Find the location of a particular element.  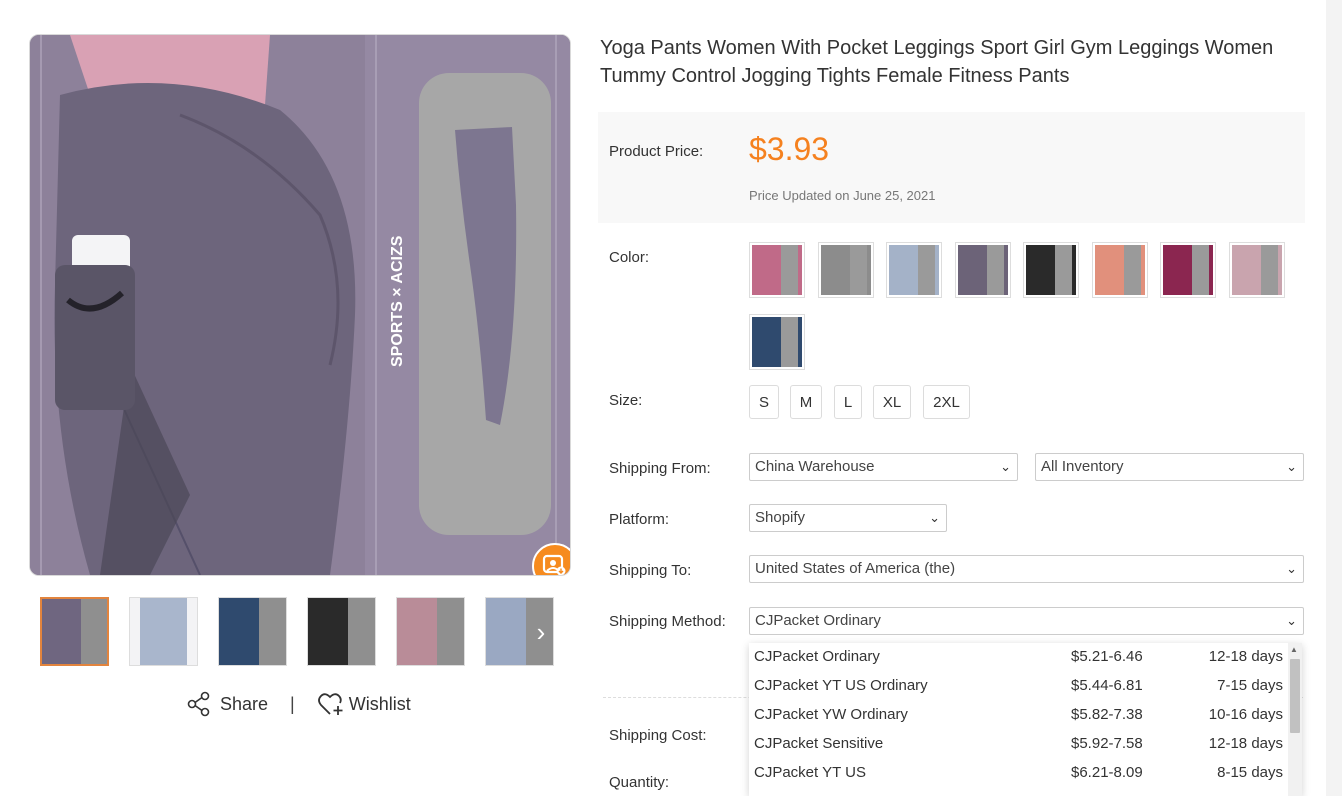

inventory-value: All Inventory is located at coordinates (1082, 466).